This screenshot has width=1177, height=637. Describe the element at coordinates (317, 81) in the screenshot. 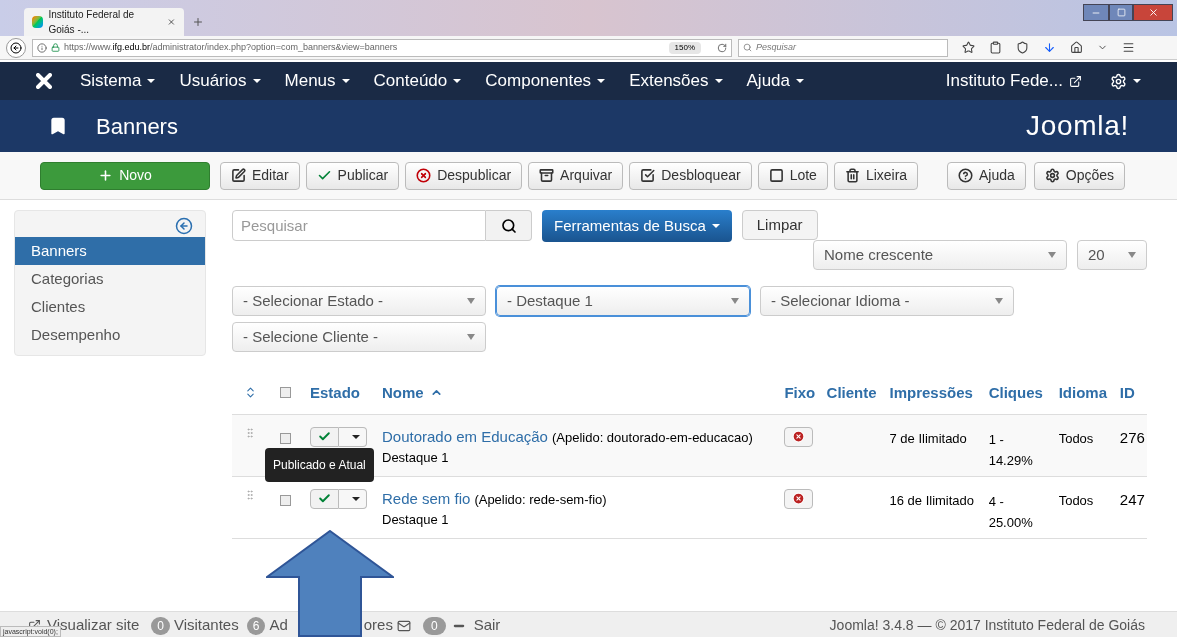

I see `nav-menu: Menus` at that location.